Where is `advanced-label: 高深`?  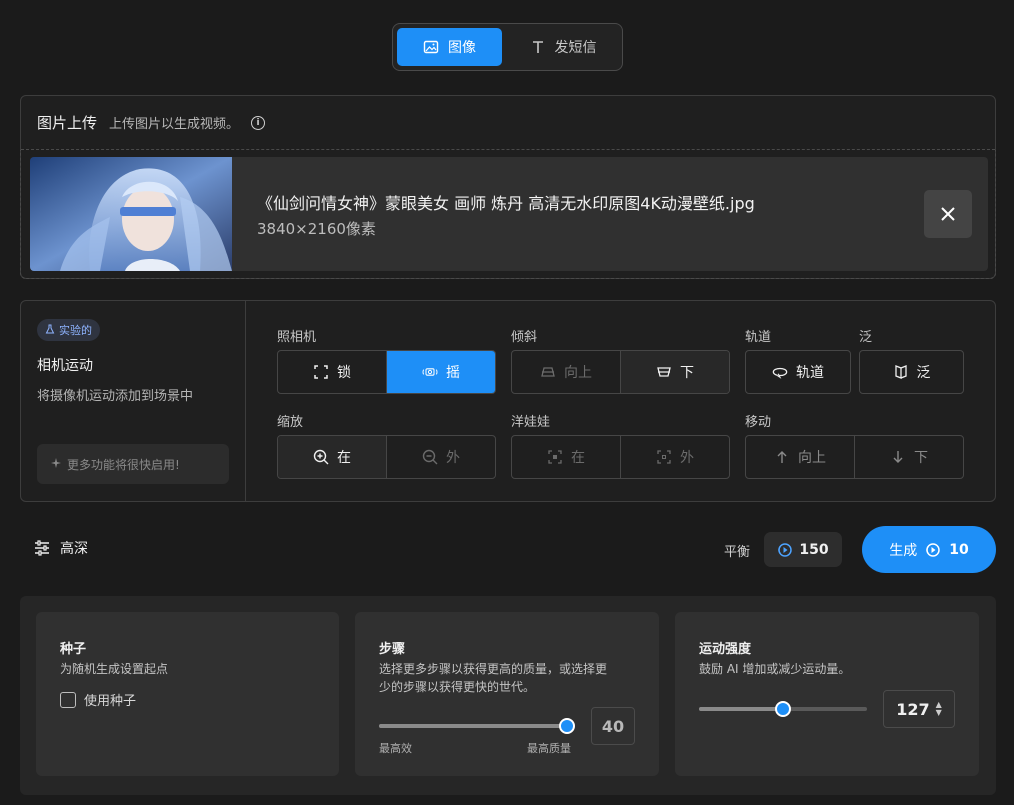 advanced-label: 高深 is located at coordinates (74, 549).